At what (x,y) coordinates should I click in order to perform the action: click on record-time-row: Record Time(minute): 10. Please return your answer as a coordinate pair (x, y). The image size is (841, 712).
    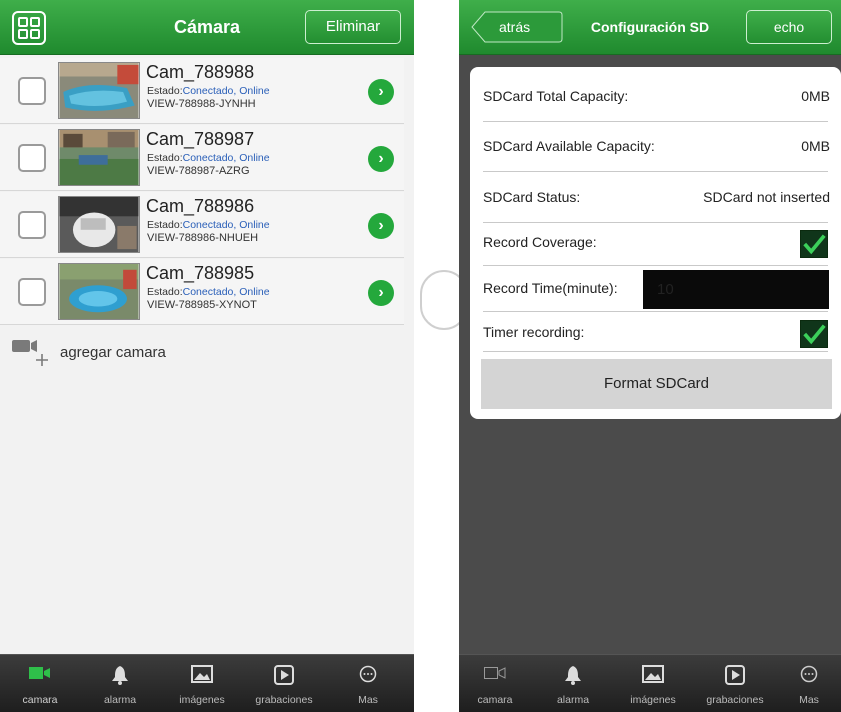
    Looking at the image, I should click on (656, 289).